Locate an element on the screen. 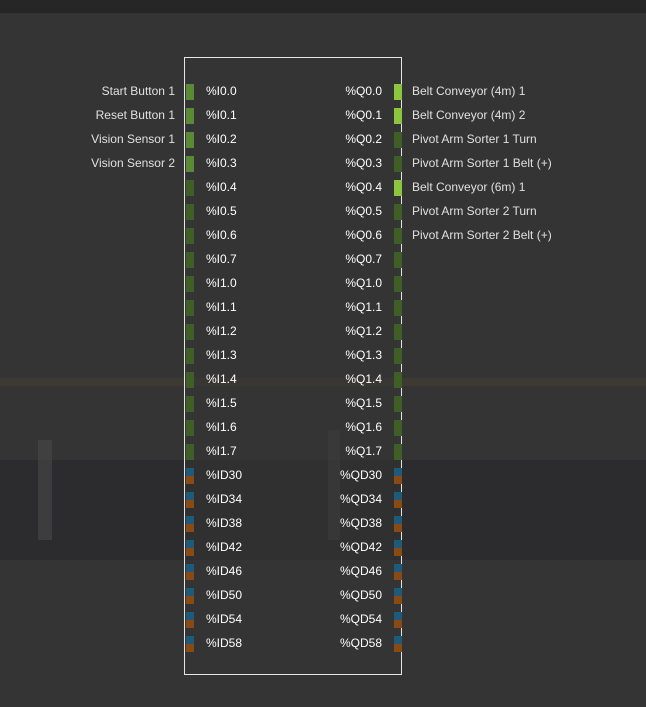 This screenshot has width=646, height=707. io-row: %ID50 %QD50 is located at coordinates (323, 596).